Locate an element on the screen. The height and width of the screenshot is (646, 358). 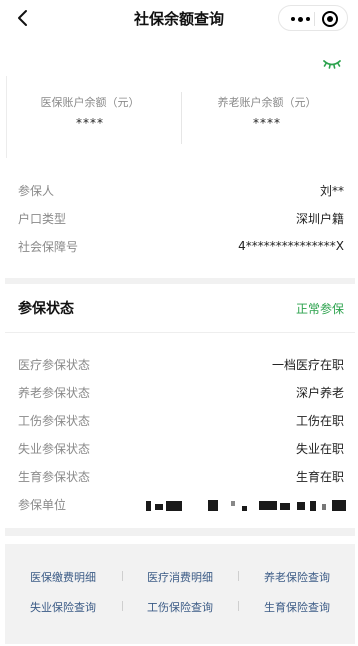
employer-key: 参保单位 is located at coordinates (42, 504).